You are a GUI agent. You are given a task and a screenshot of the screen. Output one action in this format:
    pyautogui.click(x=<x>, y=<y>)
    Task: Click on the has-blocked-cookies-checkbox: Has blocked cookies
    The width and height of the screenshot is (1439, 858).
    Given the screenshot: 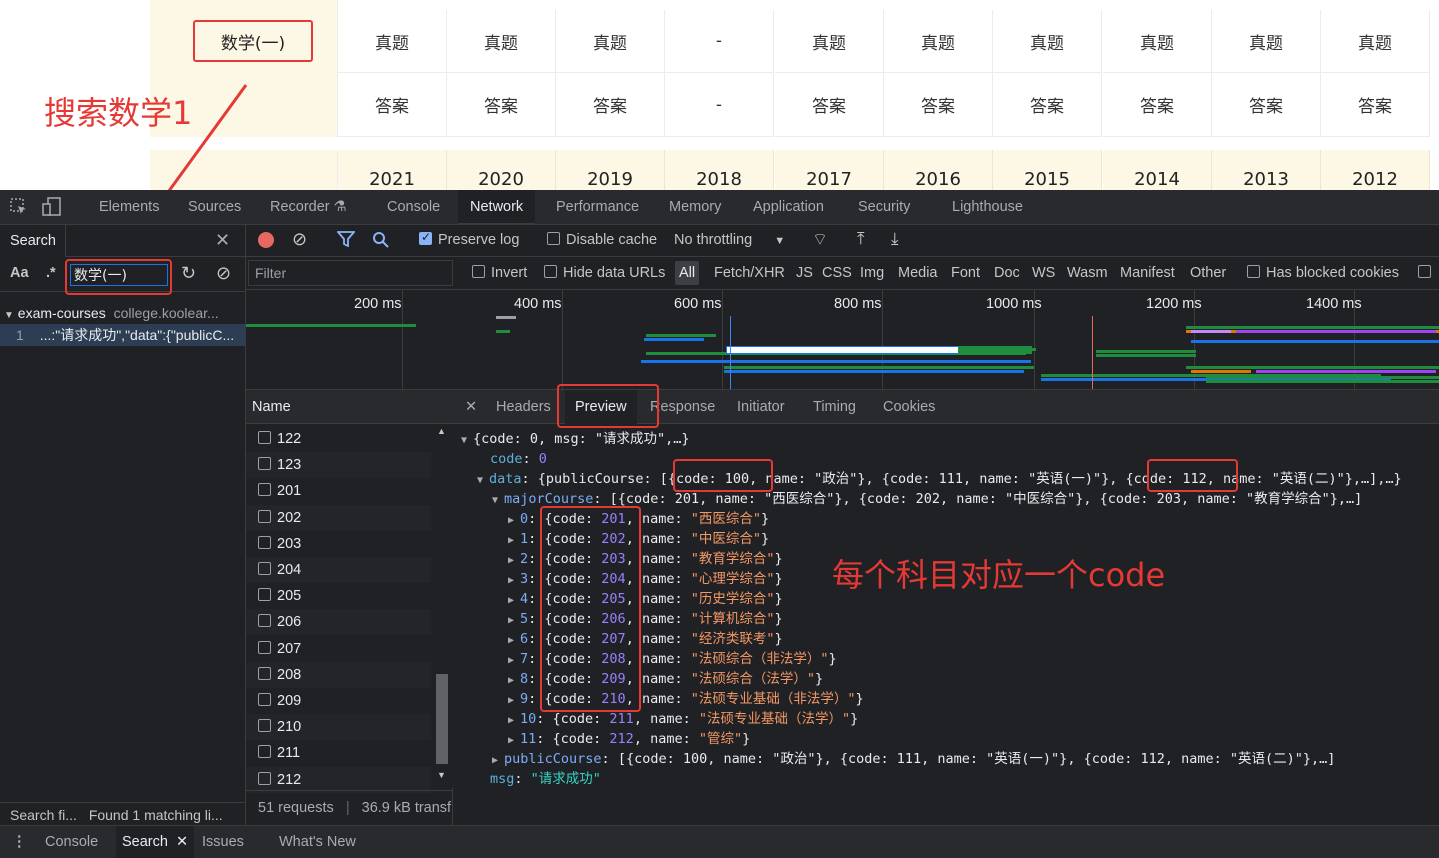 What is the action you would take?
    pyautogui.click(x=1323, y=273)
    